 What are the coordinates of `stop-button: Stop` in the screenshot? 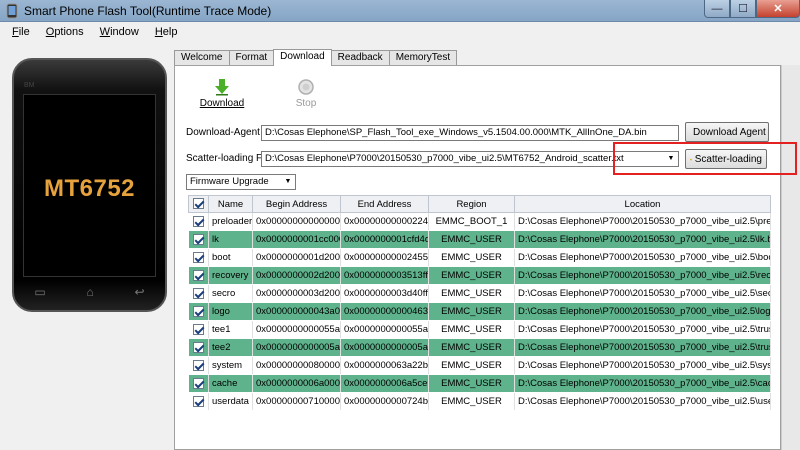 It's located at (306, 93).